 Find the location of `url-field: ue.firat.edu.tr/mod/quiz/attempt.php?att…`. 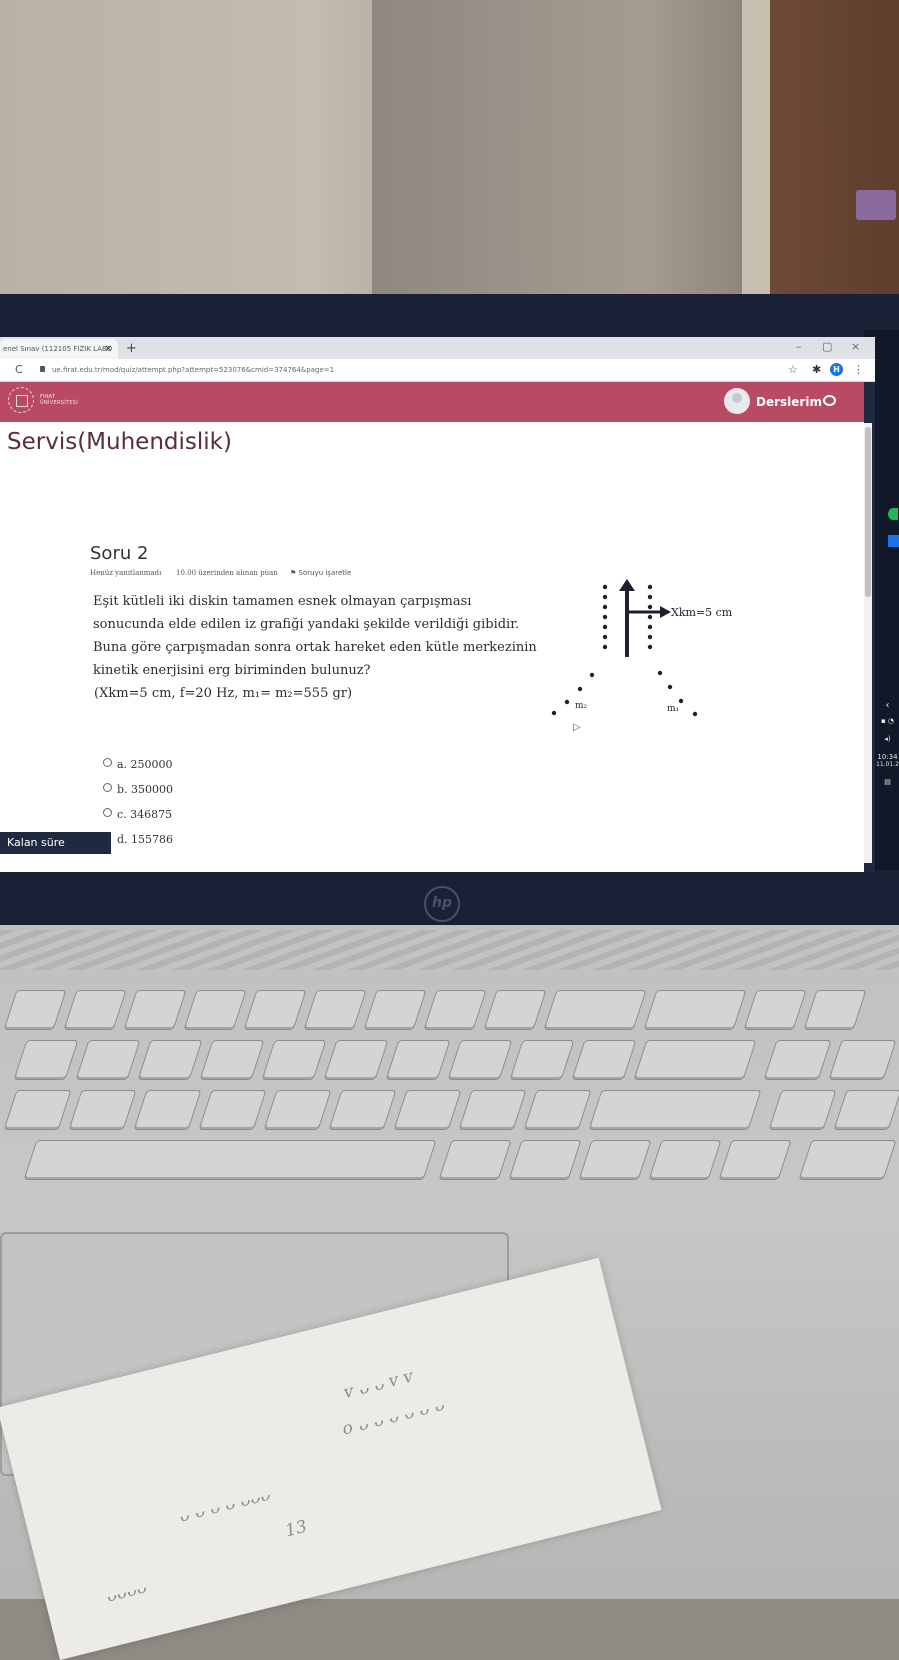

url-field: ue.firat.edu.tr/mod/quiz/attempt.php?att… is located at coordinates (193, 370).